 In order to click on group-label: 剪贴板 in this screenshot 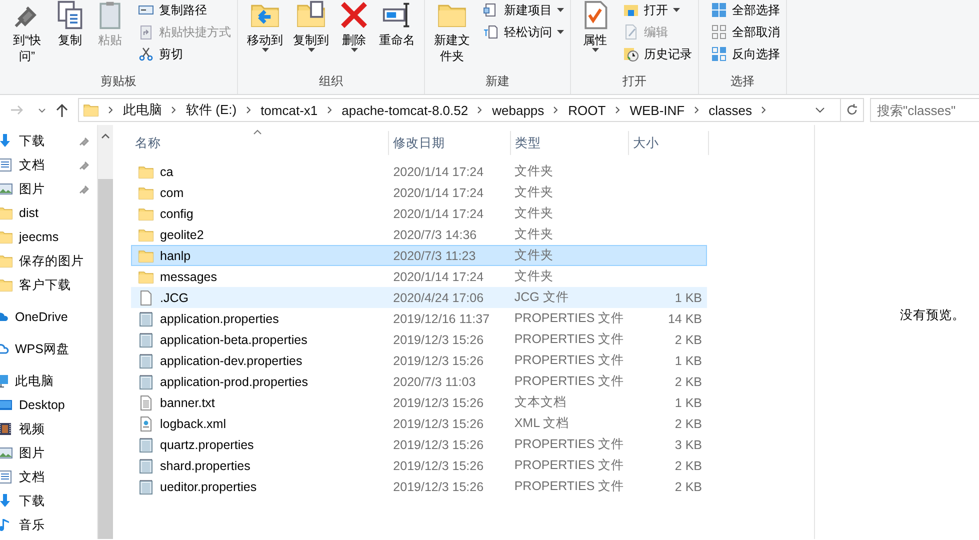, I will do `click(119, 81)`.